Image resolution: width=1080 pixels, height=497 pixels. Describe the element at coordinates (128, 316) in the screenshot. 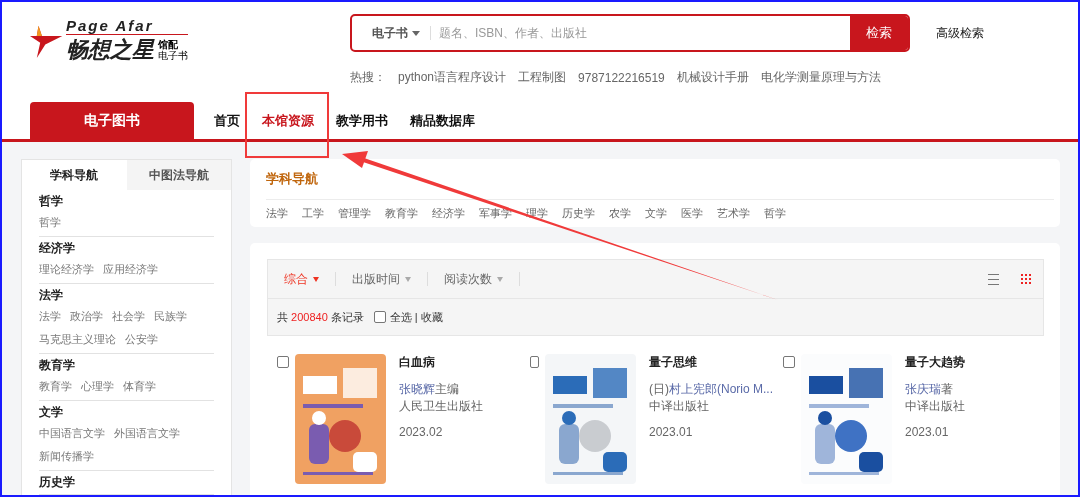

I see `subcategory-link: 社会学` at that location.